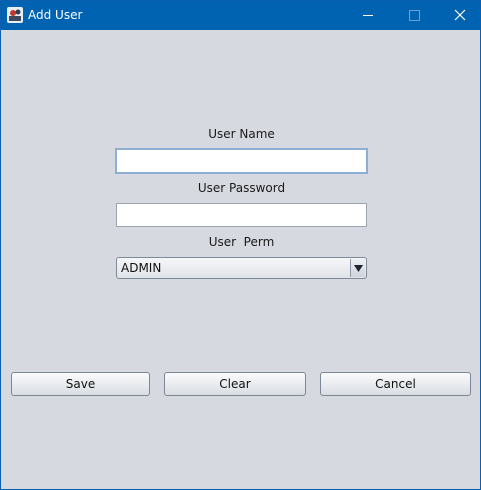 The height and width of the screenshot is (490, 481). What do you see at coordinates (240, 15) in the screenshot?
I see `title-bar: Add User` at bounding box center [240, 15].